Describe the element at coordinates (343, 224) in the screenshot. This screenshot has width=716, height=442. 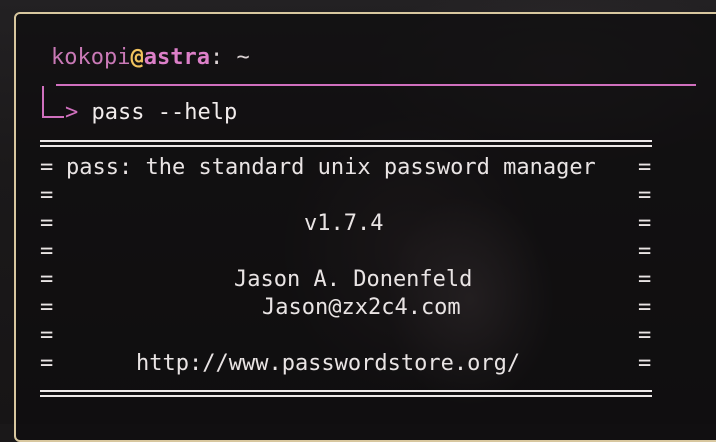
I see `banner-version: v1.7.4` at that location.